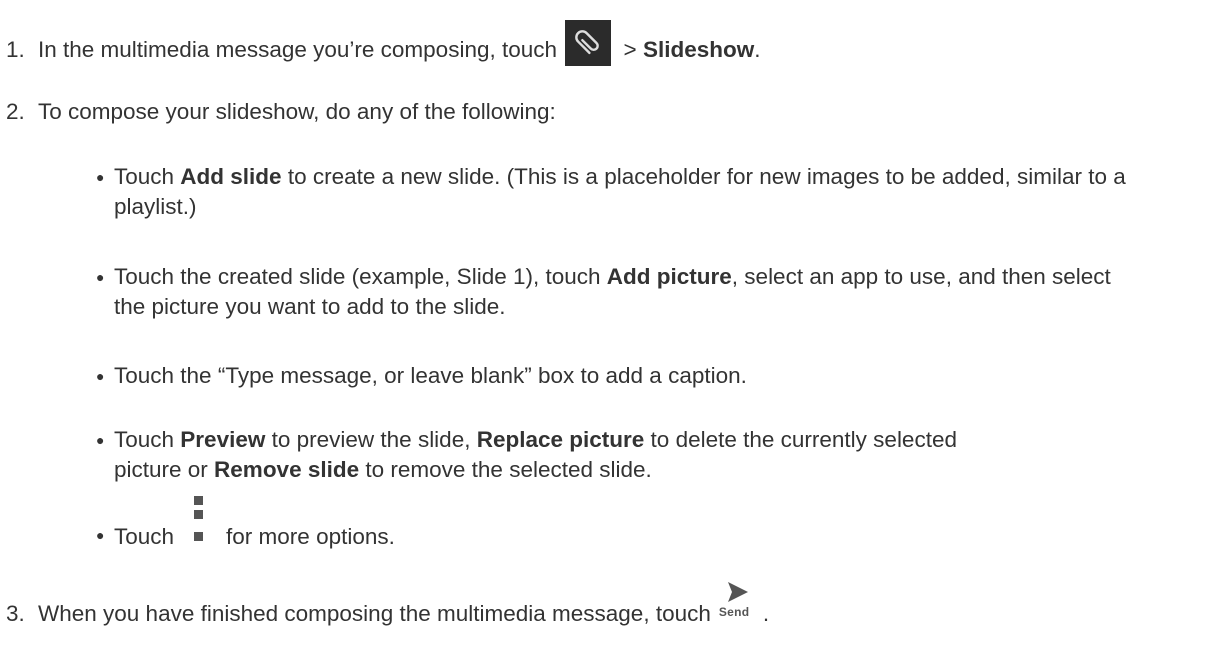 The image size is (1223, 652). What do you see at coordinates (371, 439) in the screenshot?
I see `text-segment: to preview the slide,` at bounding box center [371, 439].